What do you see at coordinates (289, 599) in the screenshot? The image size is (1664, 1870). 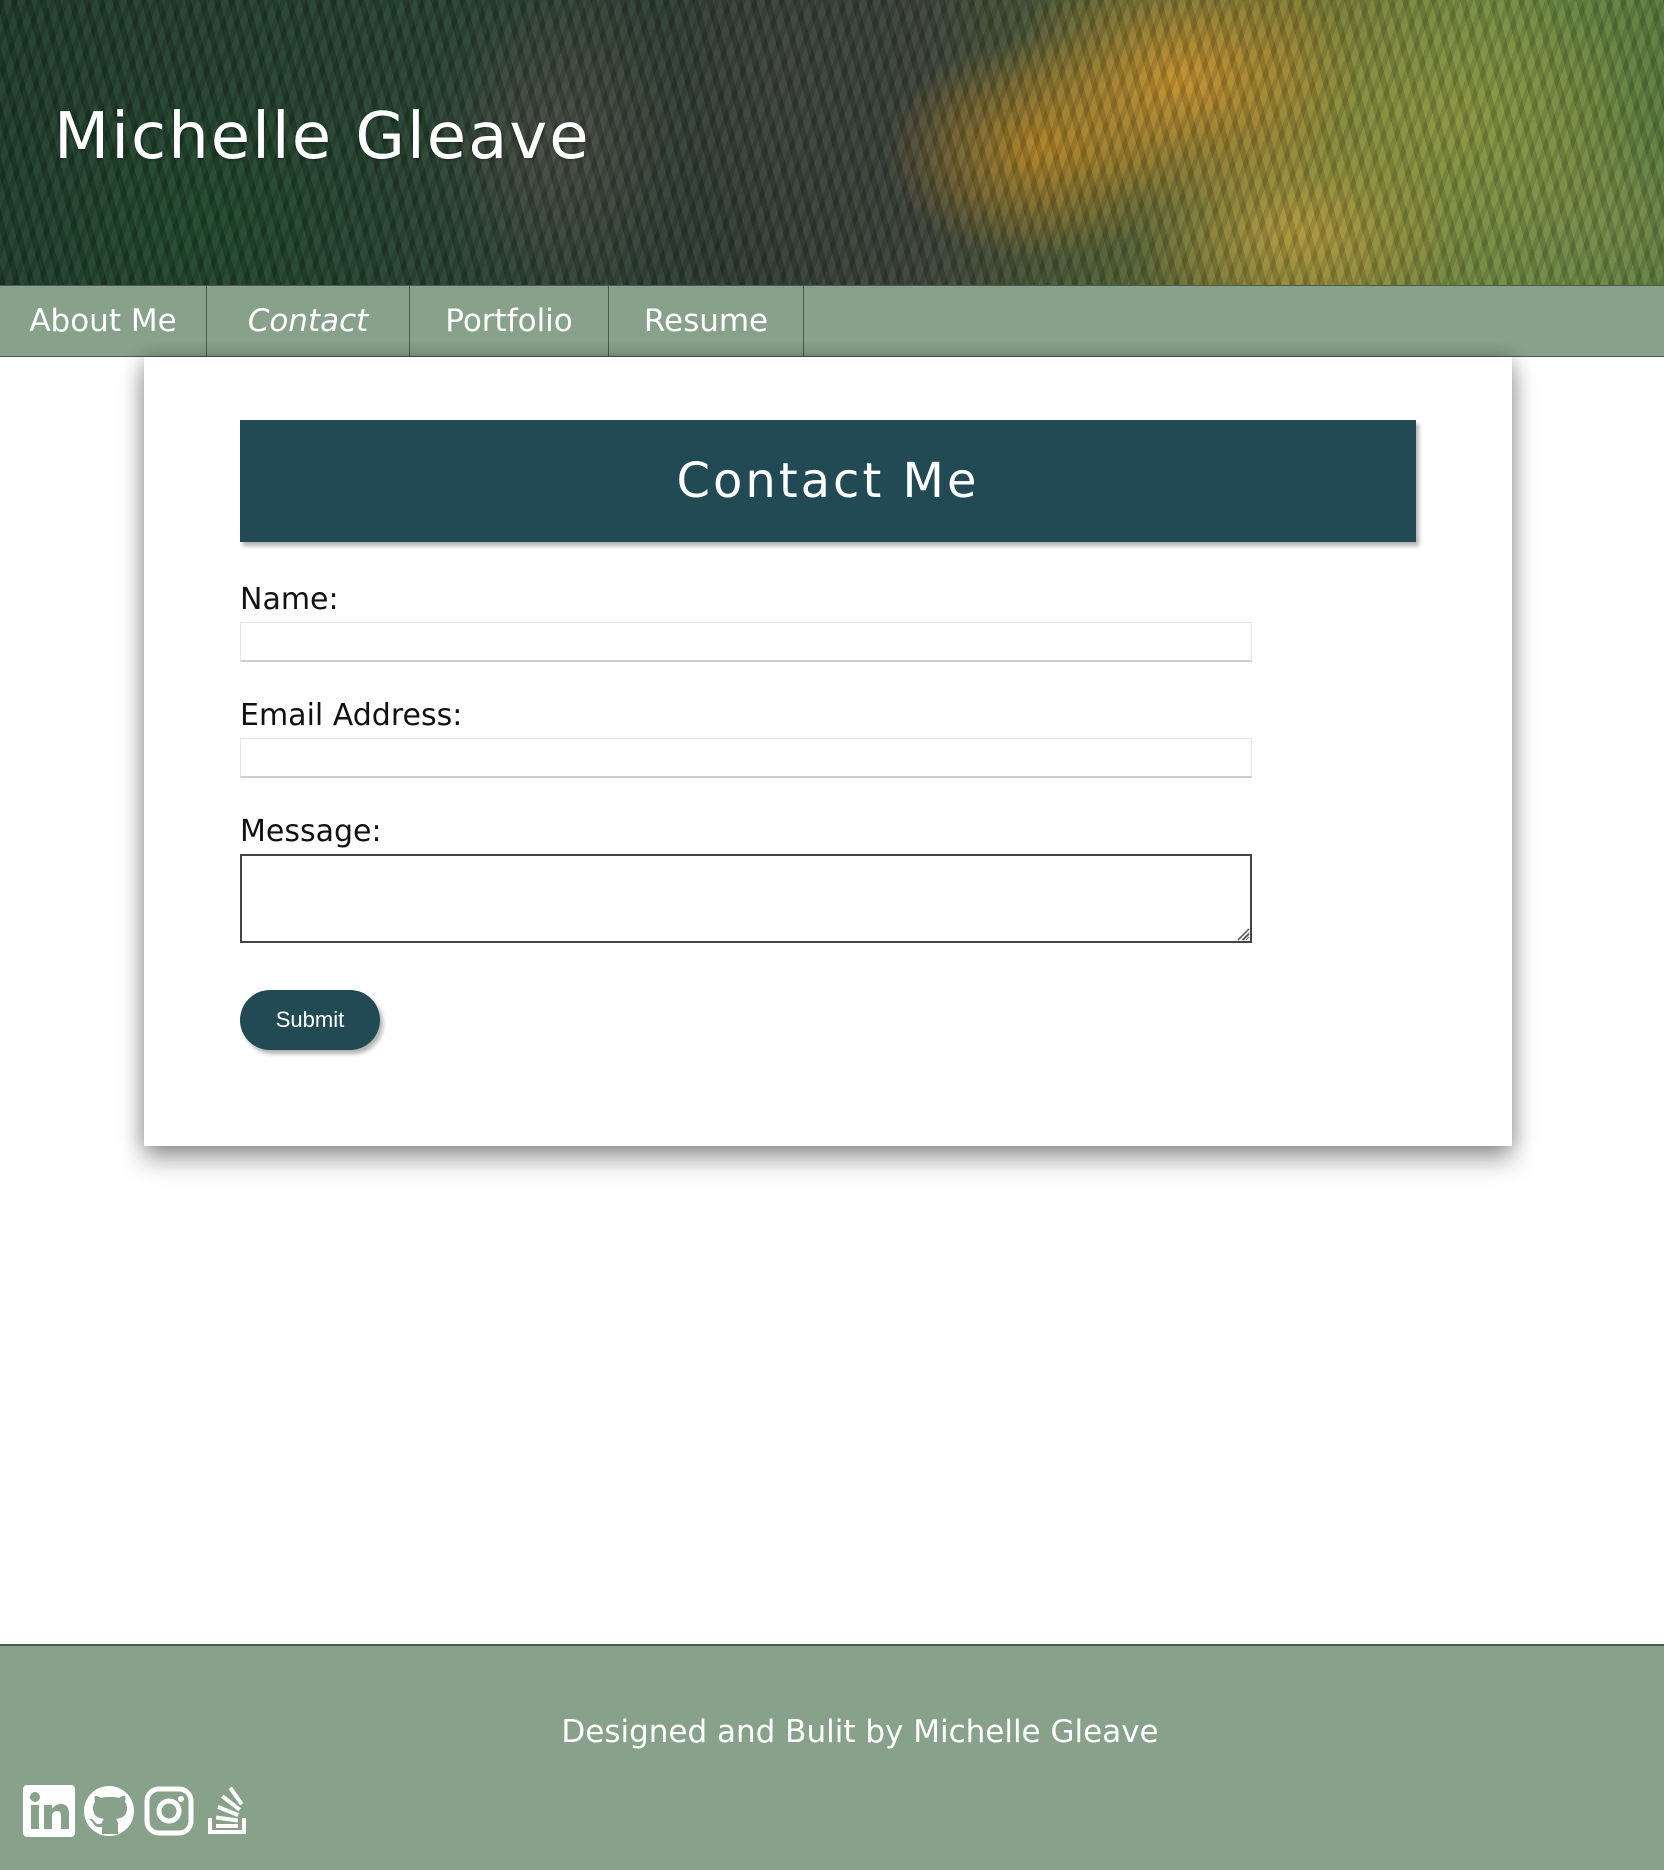 I see `name-label: Name:` at bounding box center [289, 599].